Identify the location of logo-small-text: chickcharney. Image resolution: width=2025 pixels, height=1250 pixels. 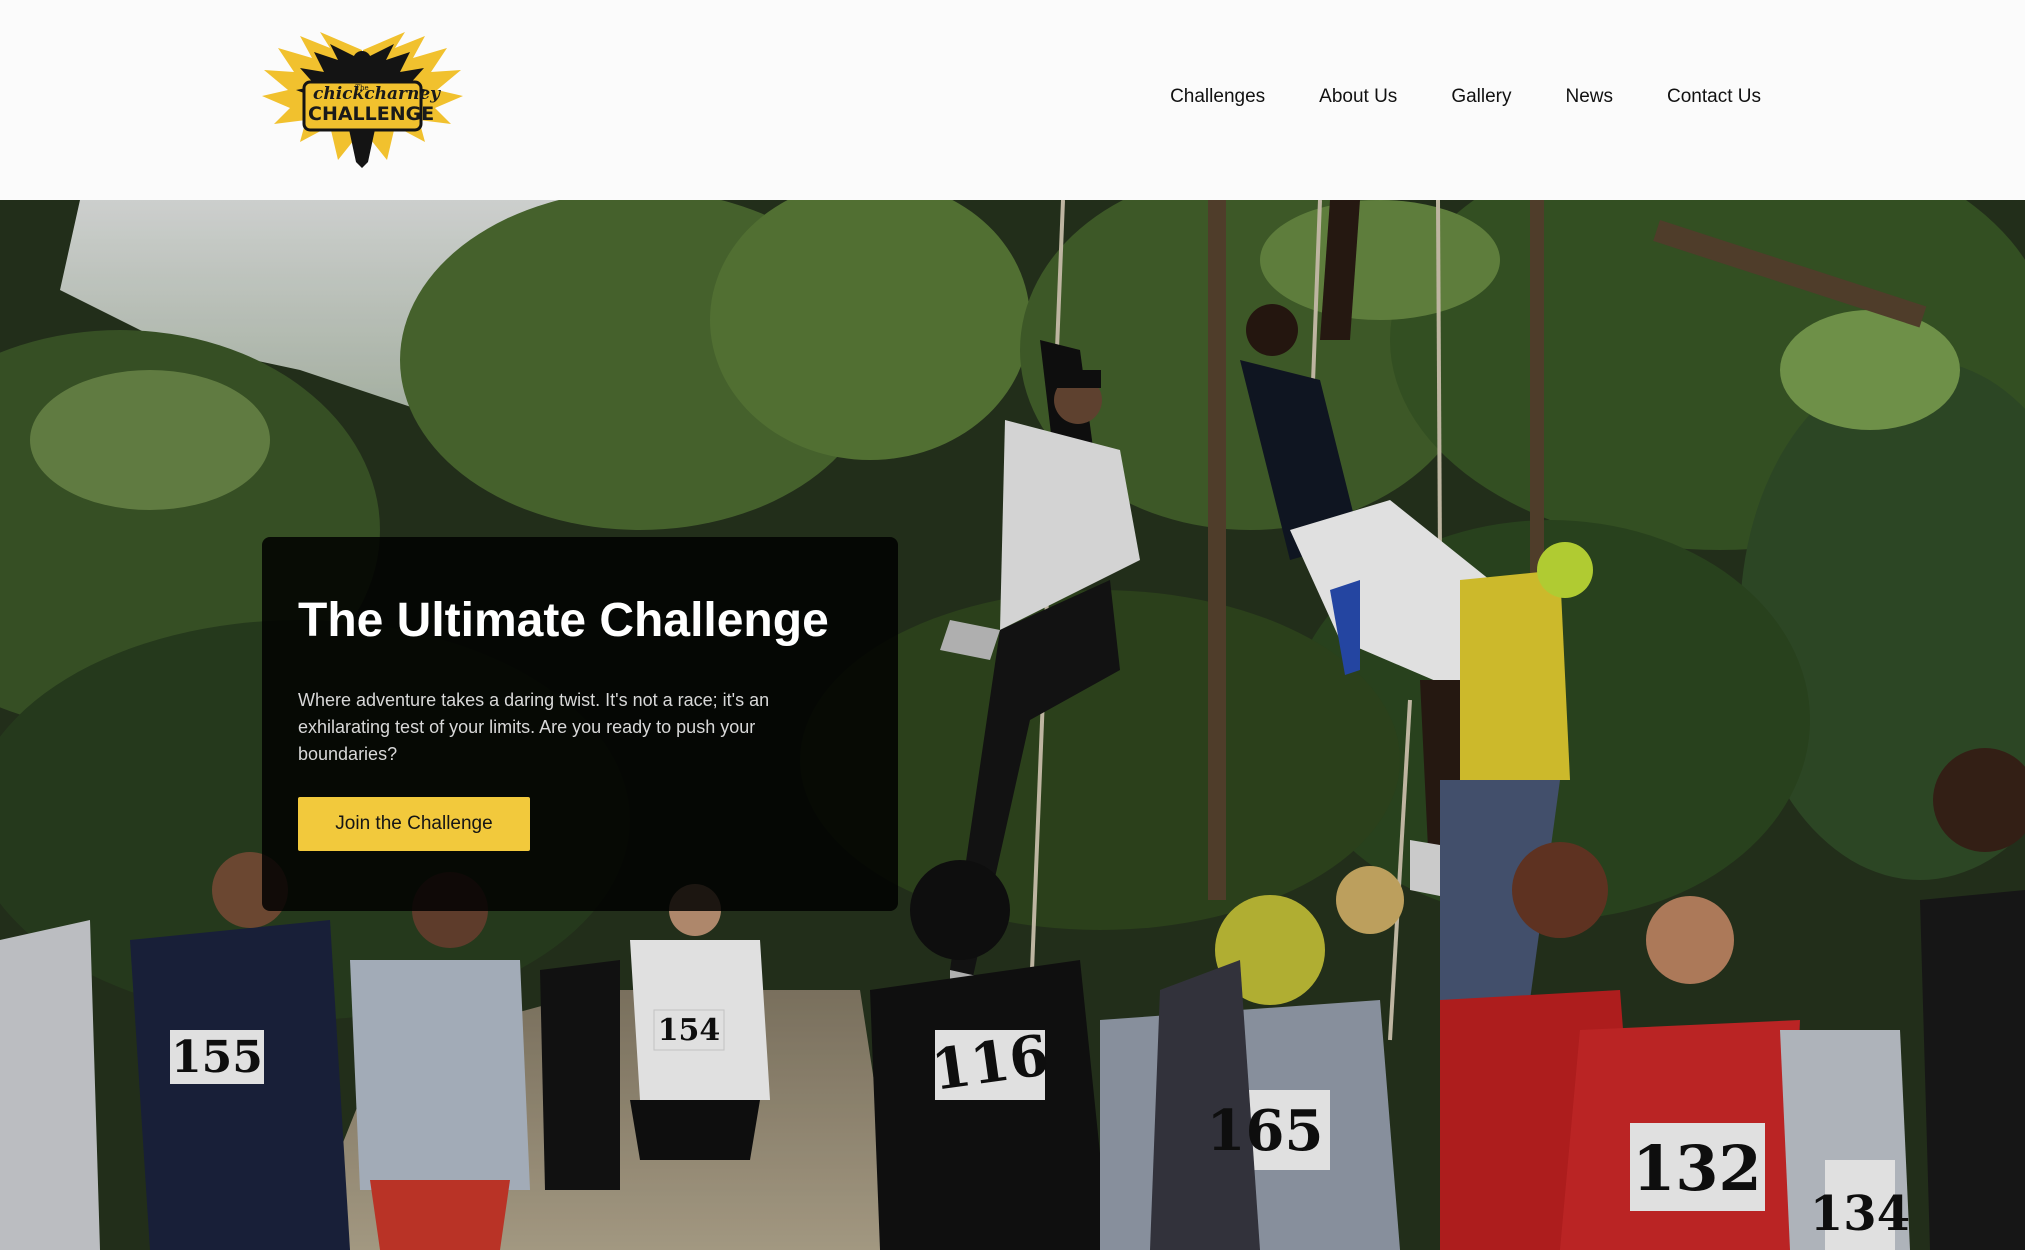
(377, 94).